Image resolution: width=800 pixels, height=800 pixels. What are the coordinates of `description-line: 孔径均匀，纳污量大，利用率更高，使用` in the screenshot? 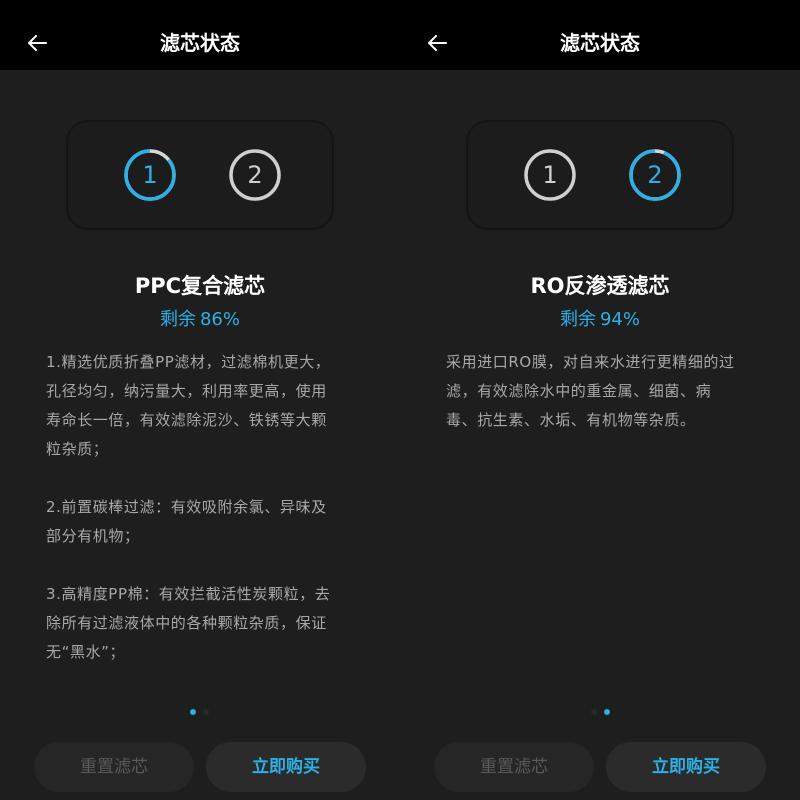 It's located at (186, 391).